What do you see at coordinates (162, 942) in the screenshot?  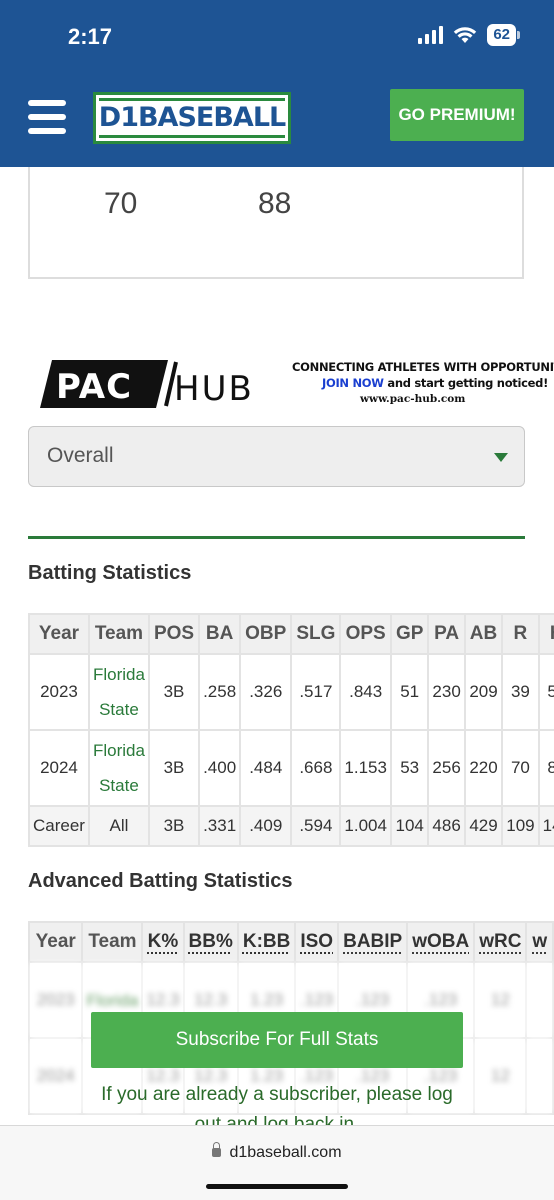 I see `column-header: K%` at bounding box center [162, 942].